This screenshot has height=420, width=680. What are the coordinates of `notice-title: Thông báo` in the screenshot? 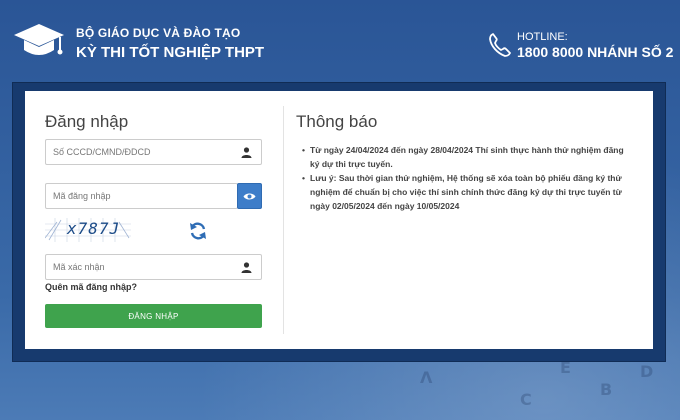 It's located at (337, 121).